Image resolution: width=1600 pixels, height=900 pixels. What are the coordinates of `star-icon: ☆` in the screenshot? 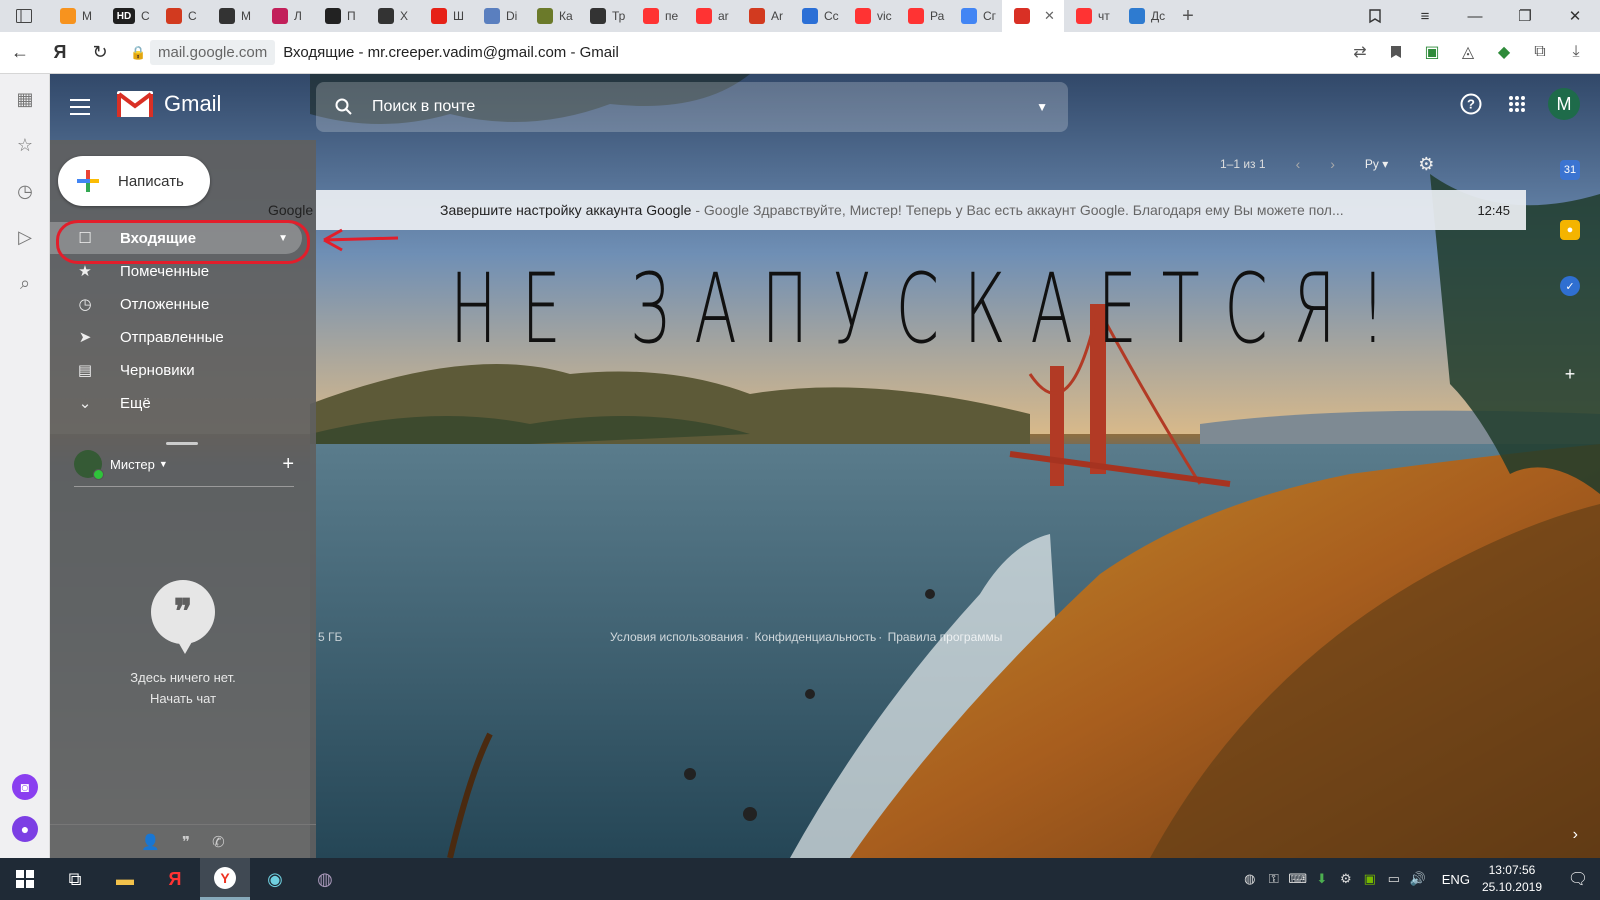 It's located at (25, 145).